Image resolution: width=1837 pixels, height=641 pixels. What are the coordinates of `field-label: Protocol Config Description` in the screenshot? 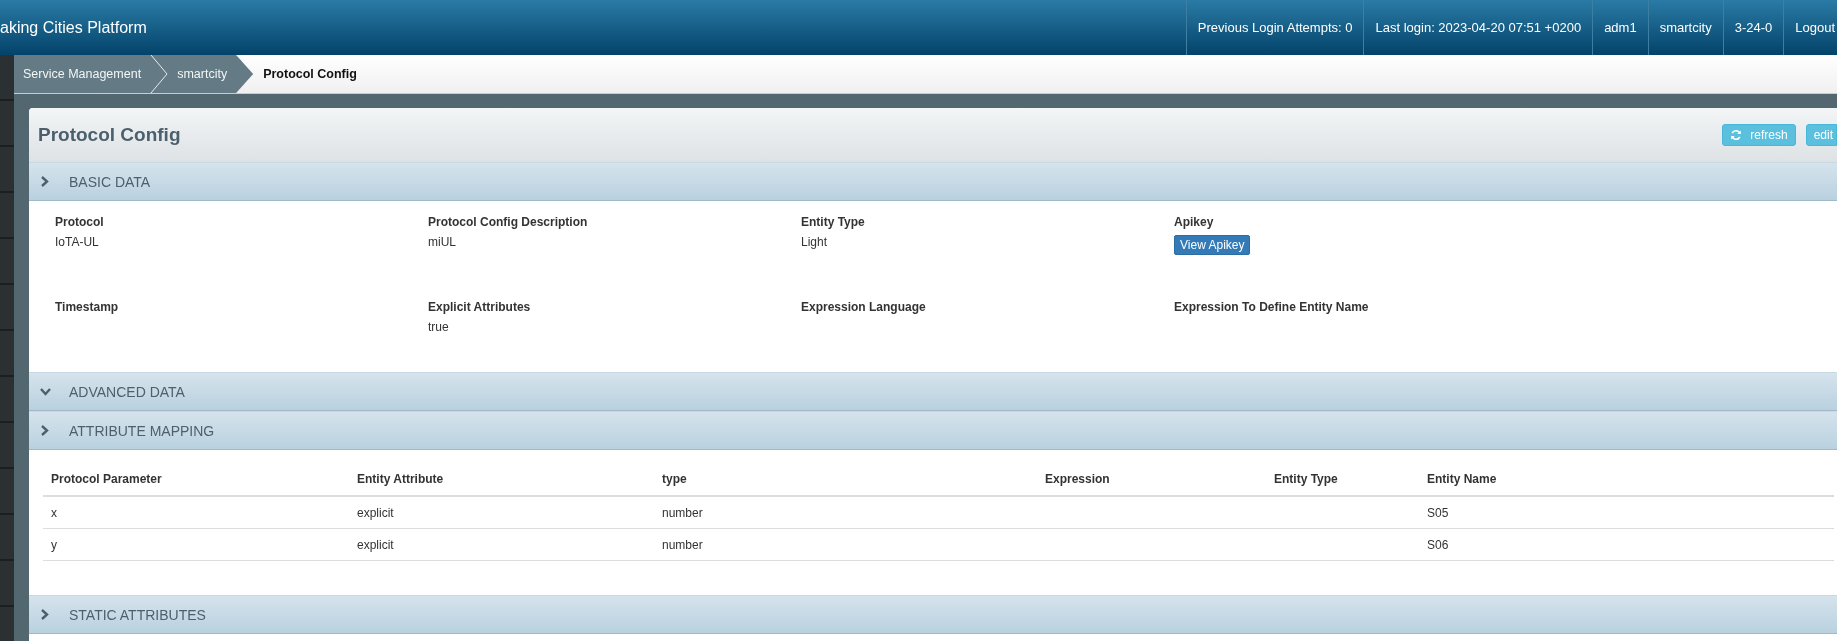 It's located at (508, 222).